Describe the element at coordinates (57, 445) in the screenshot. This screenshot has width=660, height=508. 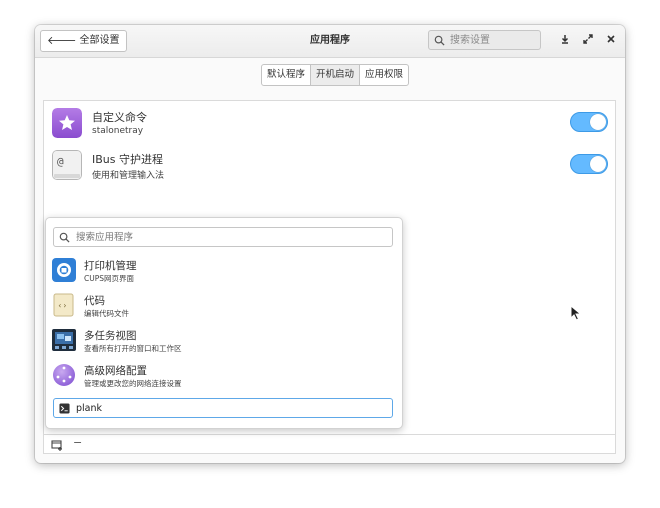
I see `add-app-icon` at that location.